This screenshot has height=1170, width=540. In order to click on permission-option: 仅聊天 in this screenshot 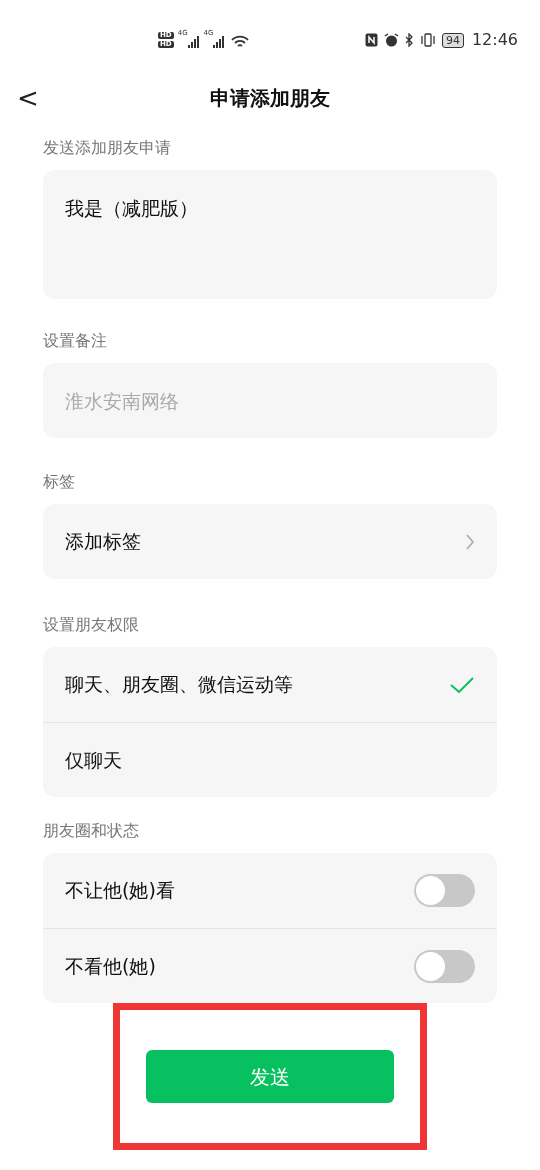, I will do `click(270, 759)`.